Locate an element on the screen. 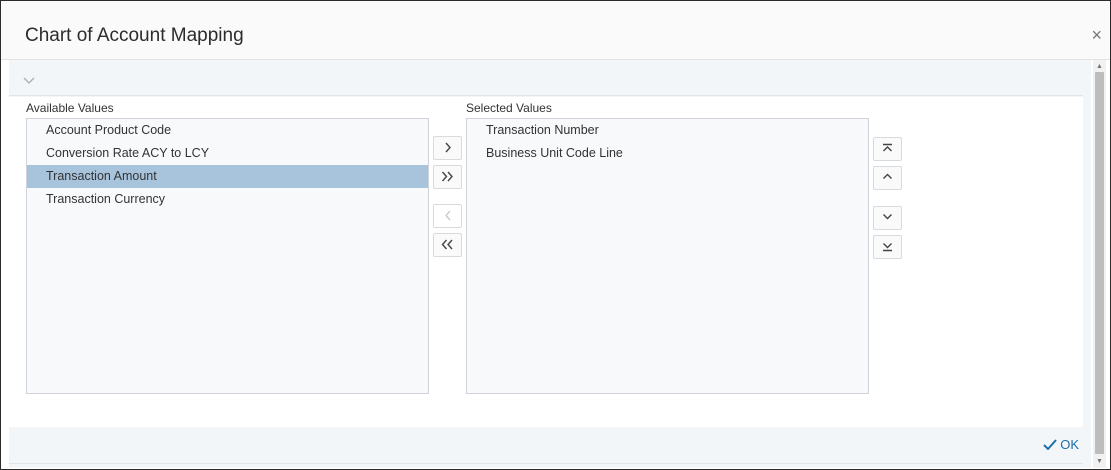 Image resolution: width=1111 pixels, height=470 pixels. available-values-label: Available Values is located at coordinates (70, 108).